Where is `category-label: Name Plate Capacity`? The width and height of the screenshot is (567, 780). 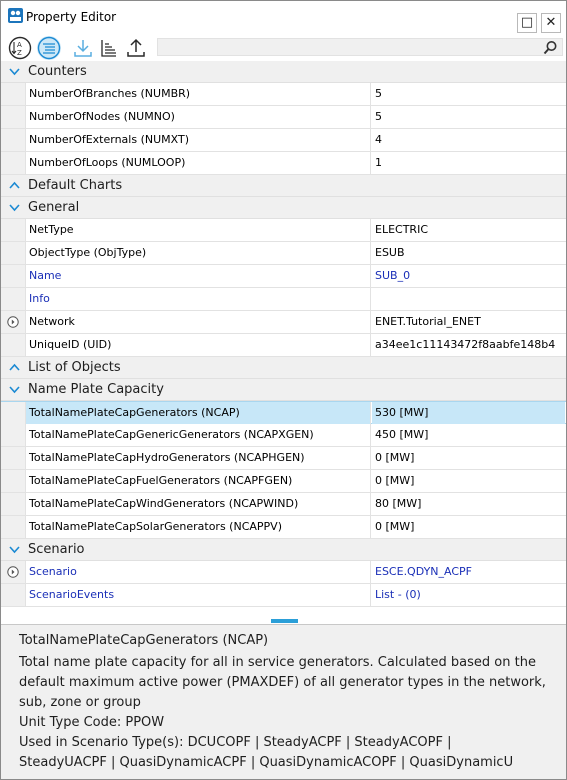
category-label: Name Plate Capacity is located at coordinates (96, 389).